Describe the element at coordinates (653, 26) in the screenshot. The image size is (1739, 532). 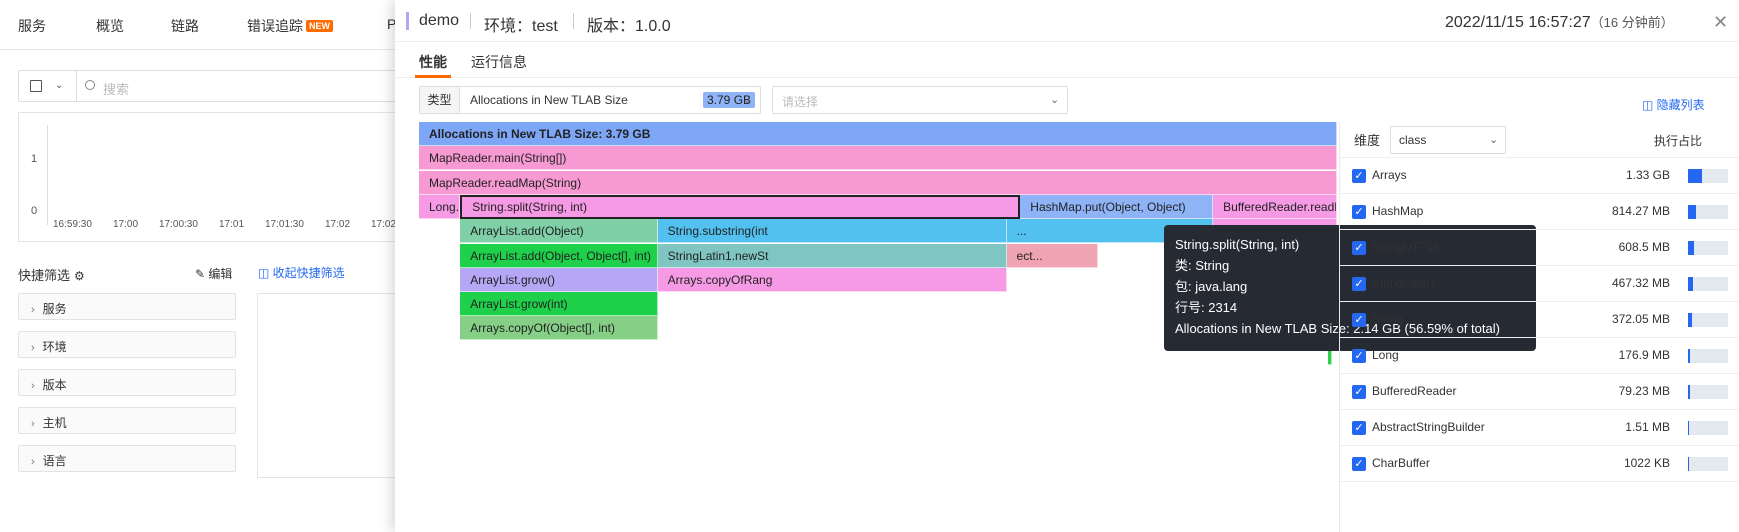
I see `version-value: 1.0.0` at that location.